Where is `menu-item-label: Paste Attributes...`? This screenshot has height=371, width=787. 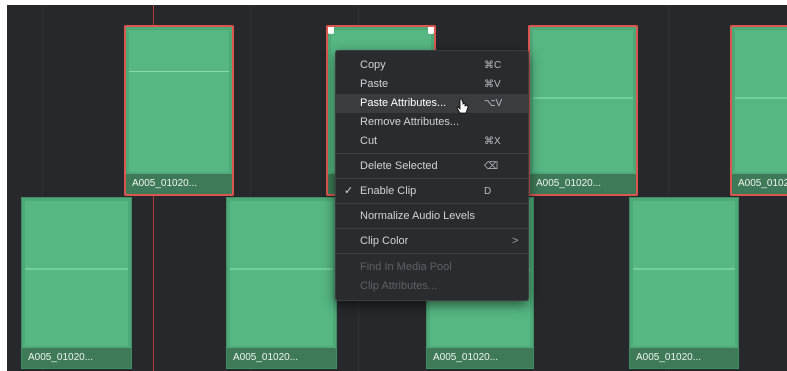 menu-item-label: Paste Attributes... is located at coordinates (403, 103).